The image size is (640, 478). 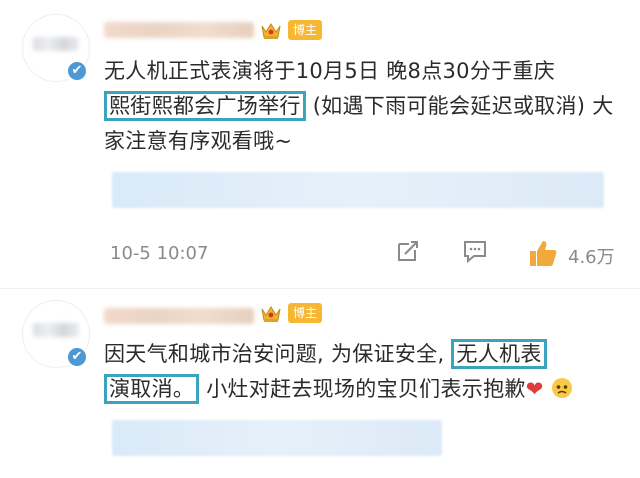 What do you see at coordinates (561, 388) in the screenshot?
I see `sad-face-emoji-icon` at bounding box center [561, 388].